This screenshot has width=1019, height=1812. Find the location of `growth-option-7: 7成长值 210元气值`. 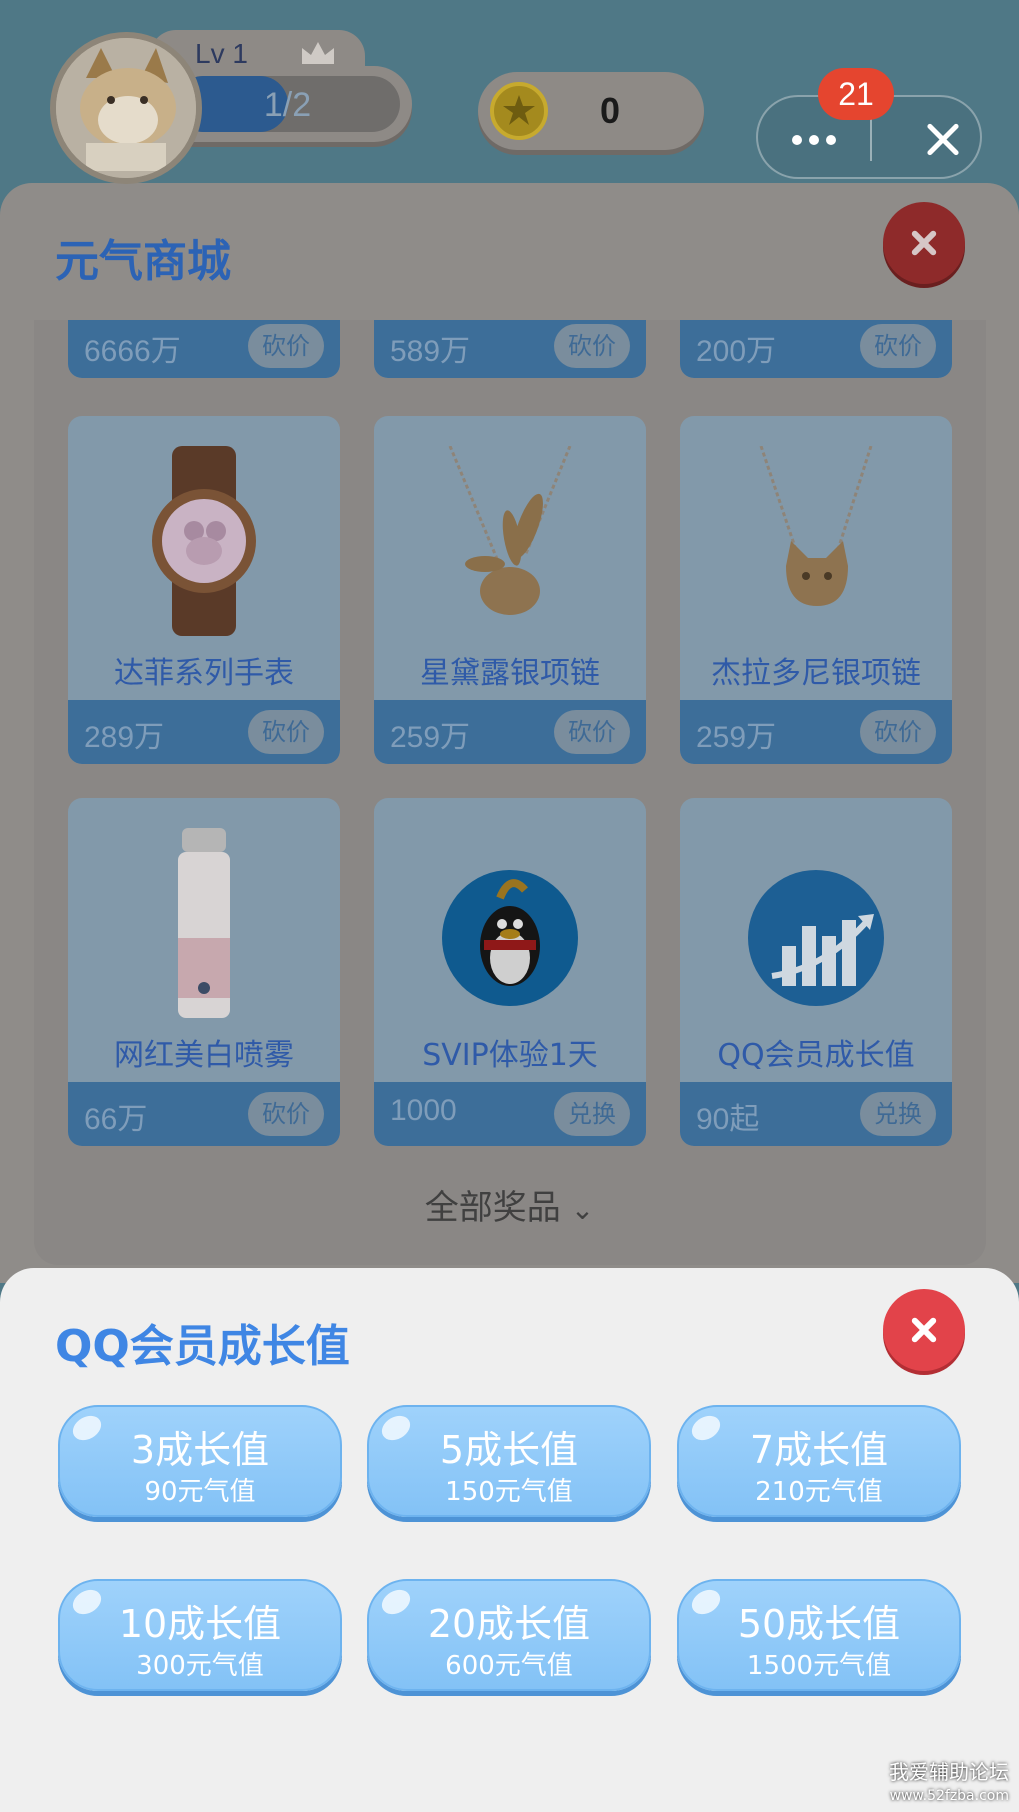

growth-option-7: 7成长值 210元气值 is located at coordinates (819, 1461).